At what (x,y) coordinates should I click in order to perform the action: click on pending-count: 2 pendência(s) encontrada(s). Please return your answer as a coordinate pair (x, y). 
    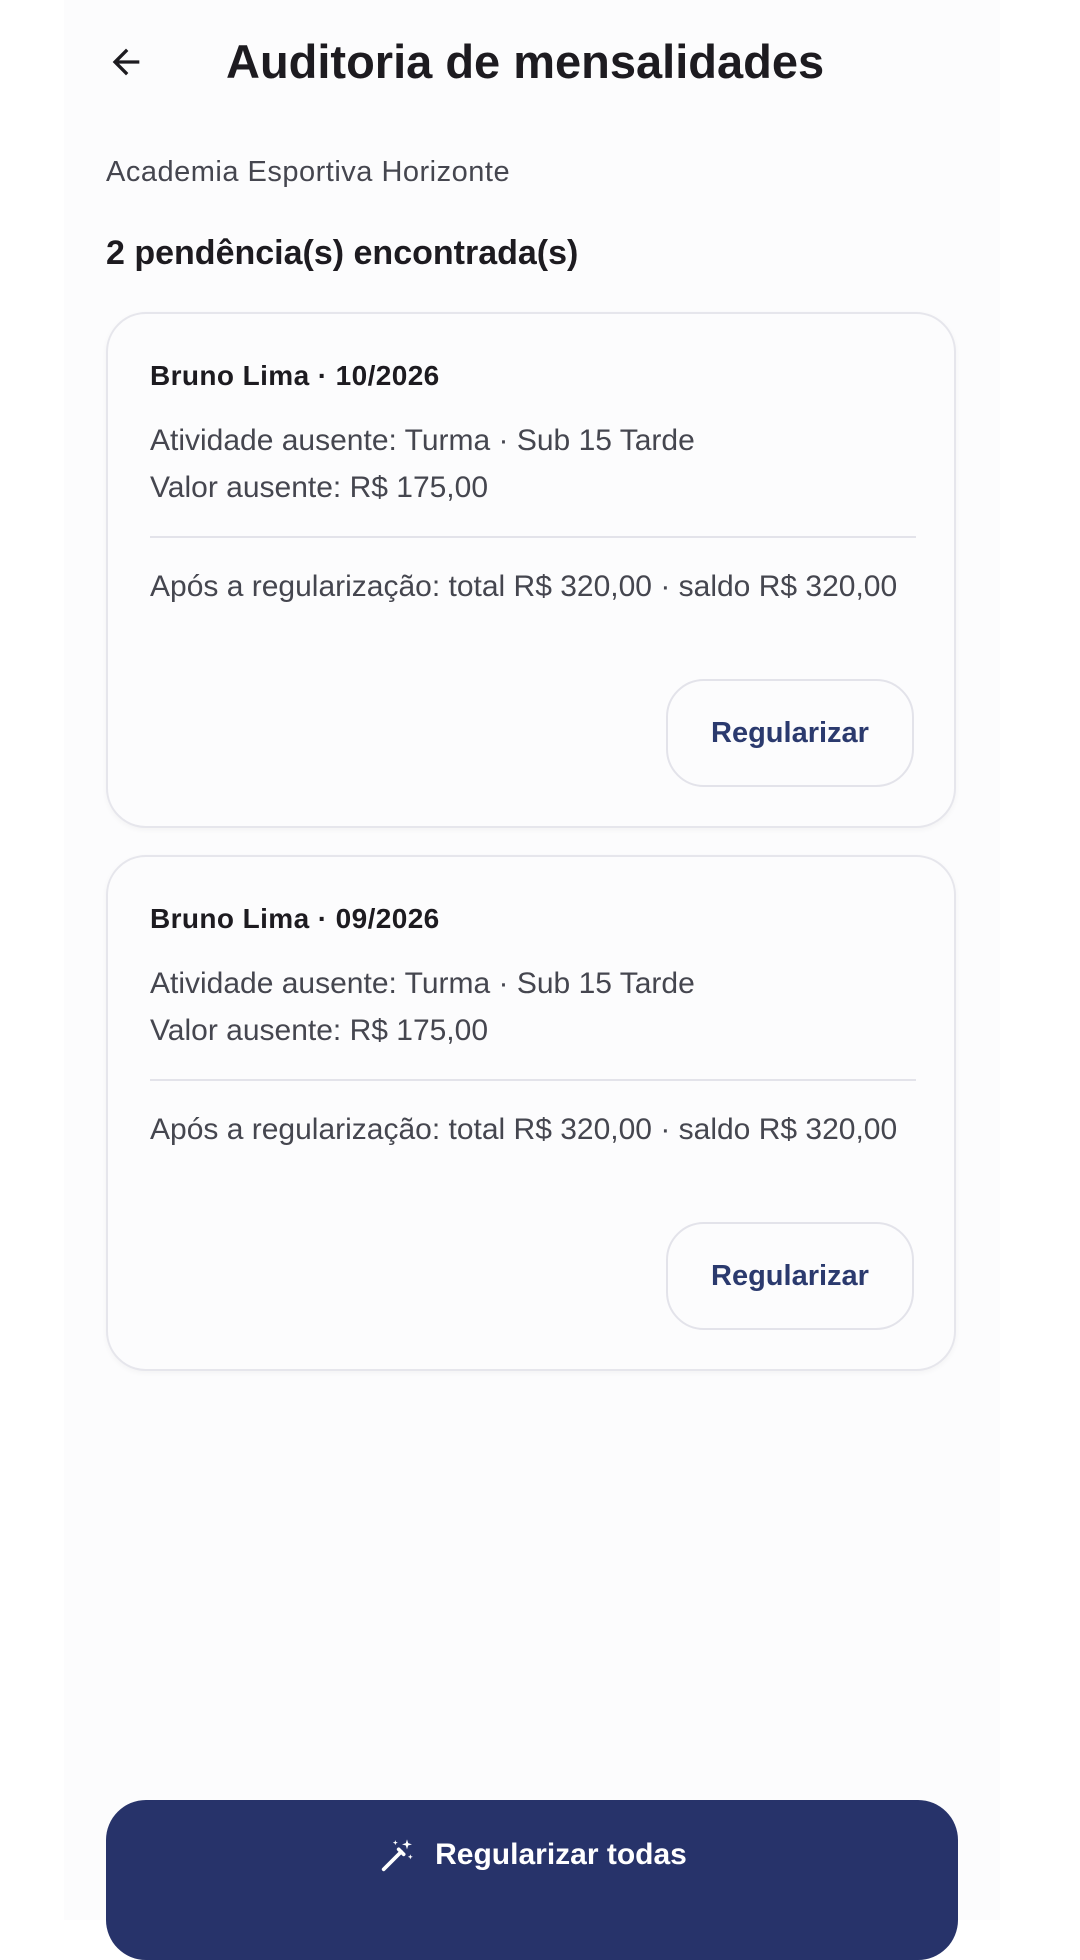
    Looking at the image, I should click on (342, 253).